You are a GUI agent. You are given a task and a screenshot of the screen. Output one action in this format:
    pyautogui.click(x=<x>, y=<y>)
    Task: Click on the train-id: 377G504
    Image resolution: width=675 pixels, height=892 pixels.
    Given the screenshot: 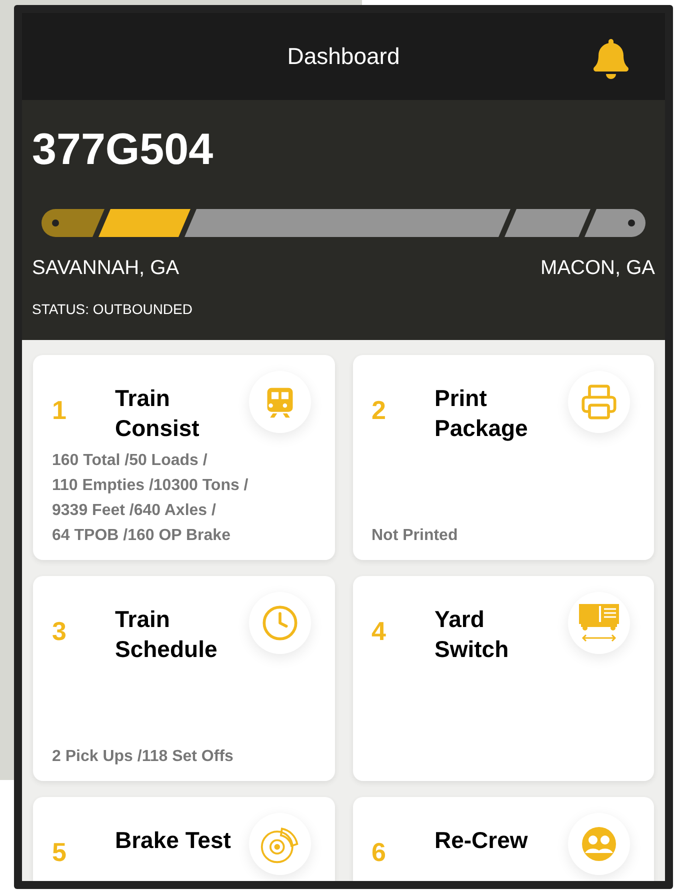 What is the action you would take?
    pyautogui.click(x=123, y=150)
    